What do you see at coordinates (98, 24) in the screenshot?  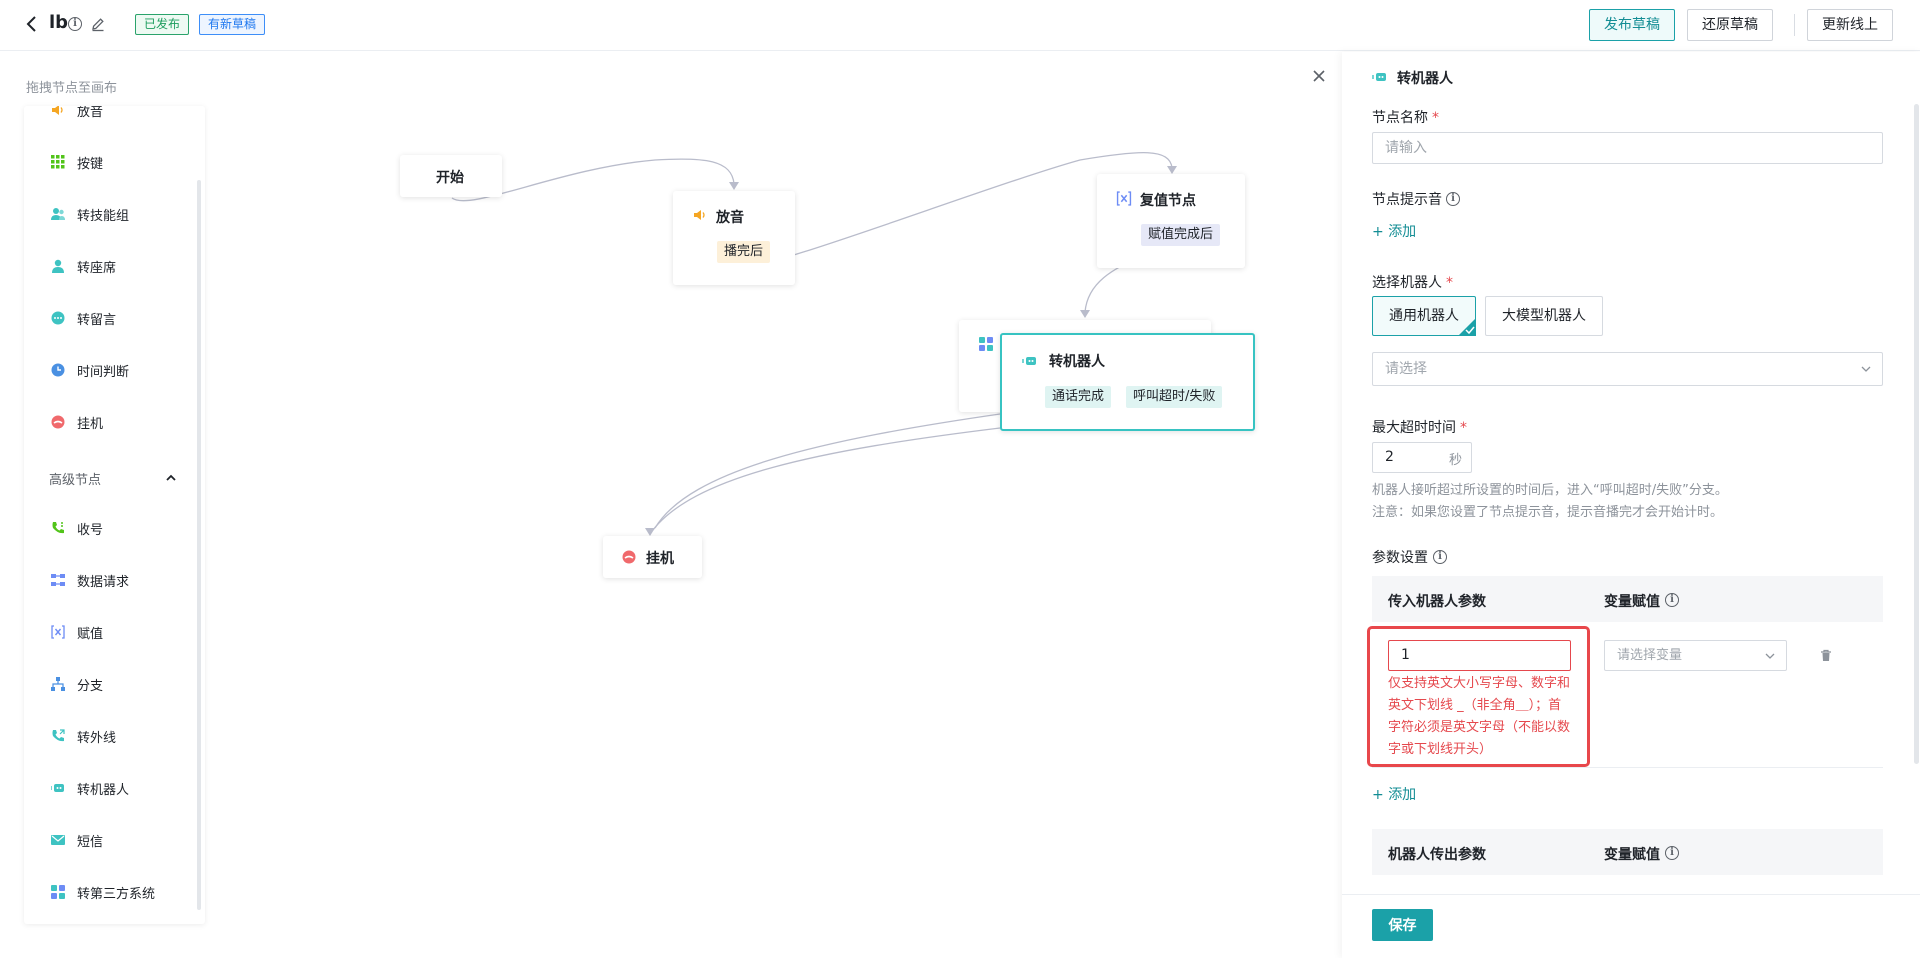 I see `edit-icon` at bounding box center [98, 24].